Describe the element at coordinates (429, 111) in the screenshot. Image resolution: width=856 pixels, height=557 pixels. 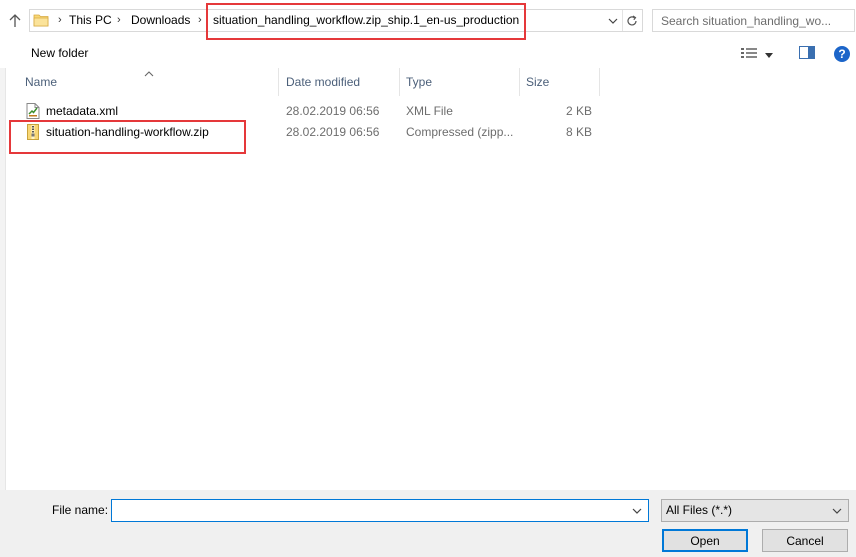
I see `file-type: XML File` at that location.